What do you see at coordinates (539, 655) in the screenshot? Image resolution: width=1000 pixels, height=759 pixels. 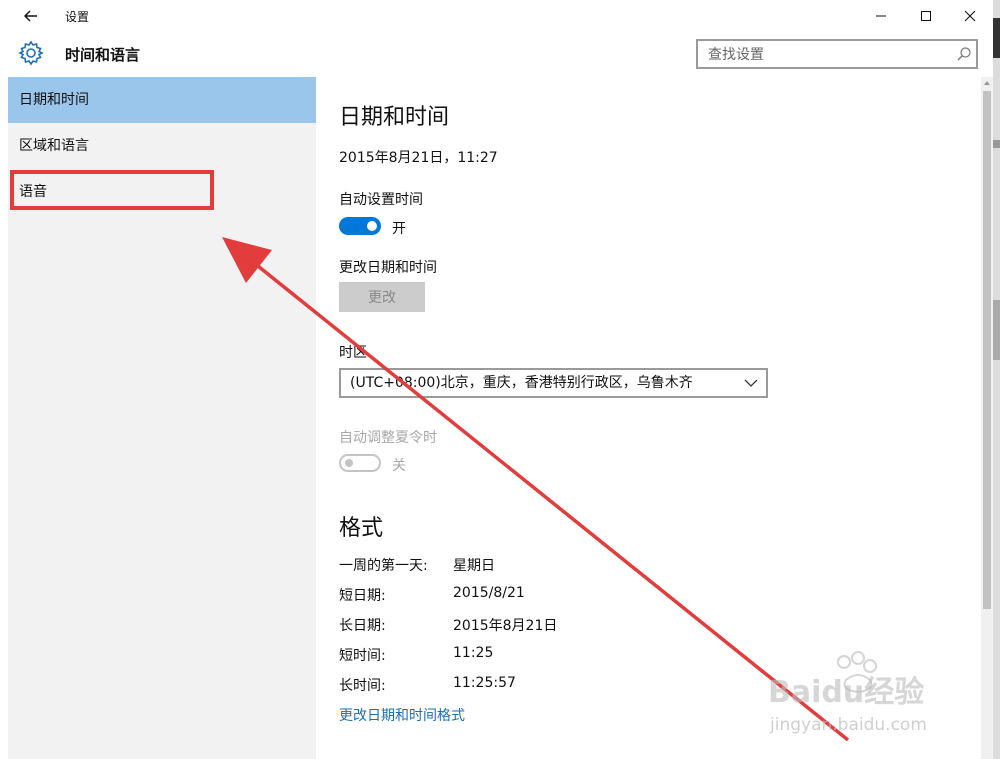 I see `format-row-short-time: 短时间: 11:25` at bounding box center [539, 655].